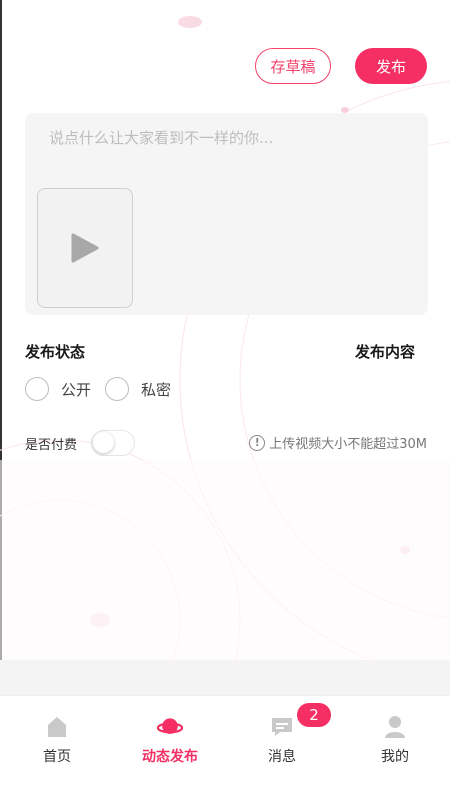 This screenshot has width=450, height=800. What do you see at coordinates (391, 66) in the screenshot?
I see `publish-button: 发布` at bounding box center [391, 66].